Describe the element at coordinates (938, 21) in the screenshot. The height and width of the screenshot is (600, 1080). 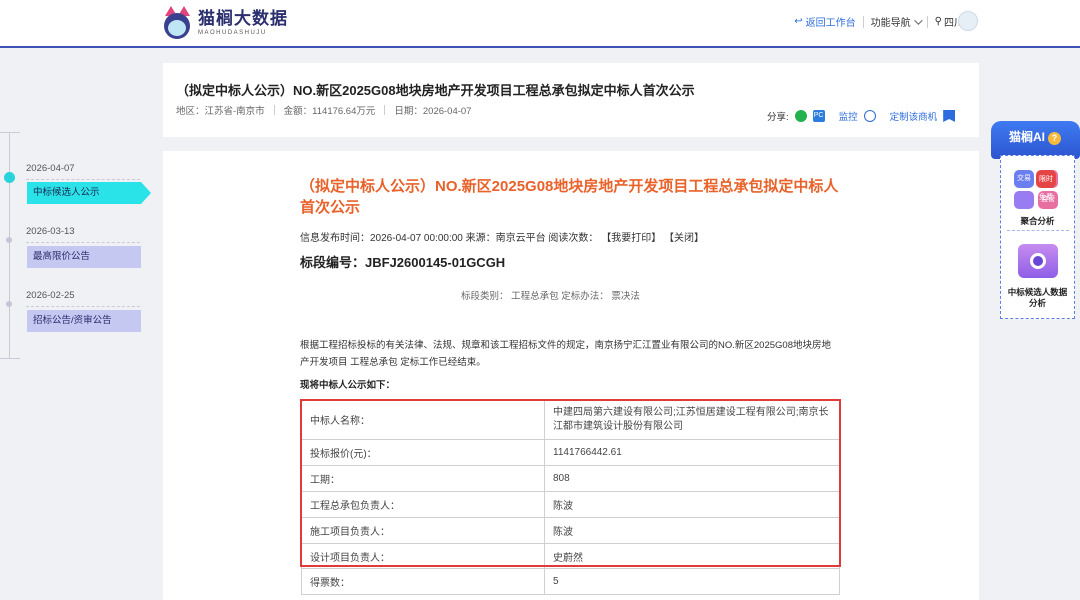
I see `location-pin-icon: ⚲` at that location.